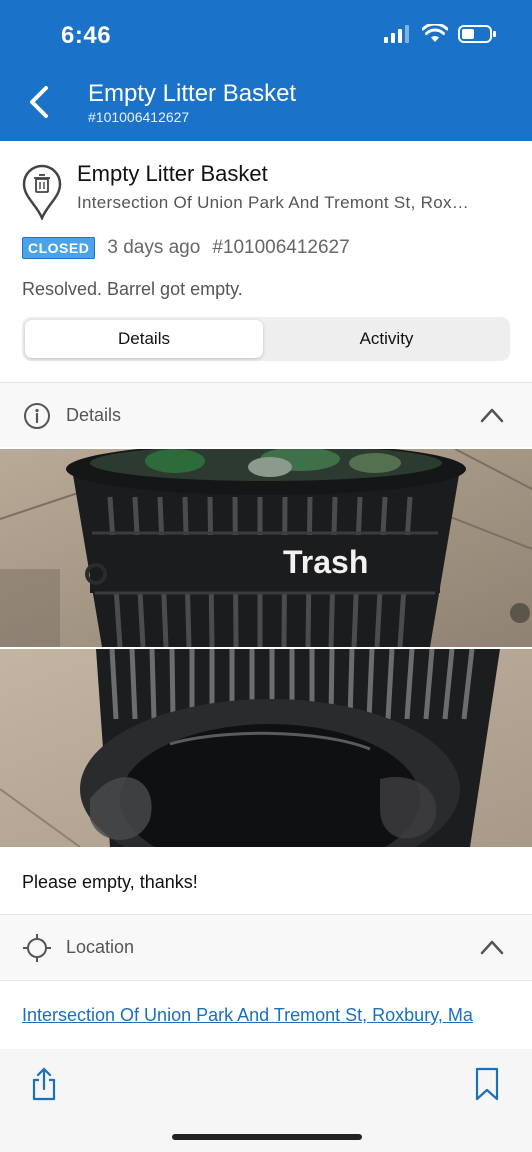 This screenshot has width=532, height=1152. I want to click on bookmark-icon, so click(487, 1084).